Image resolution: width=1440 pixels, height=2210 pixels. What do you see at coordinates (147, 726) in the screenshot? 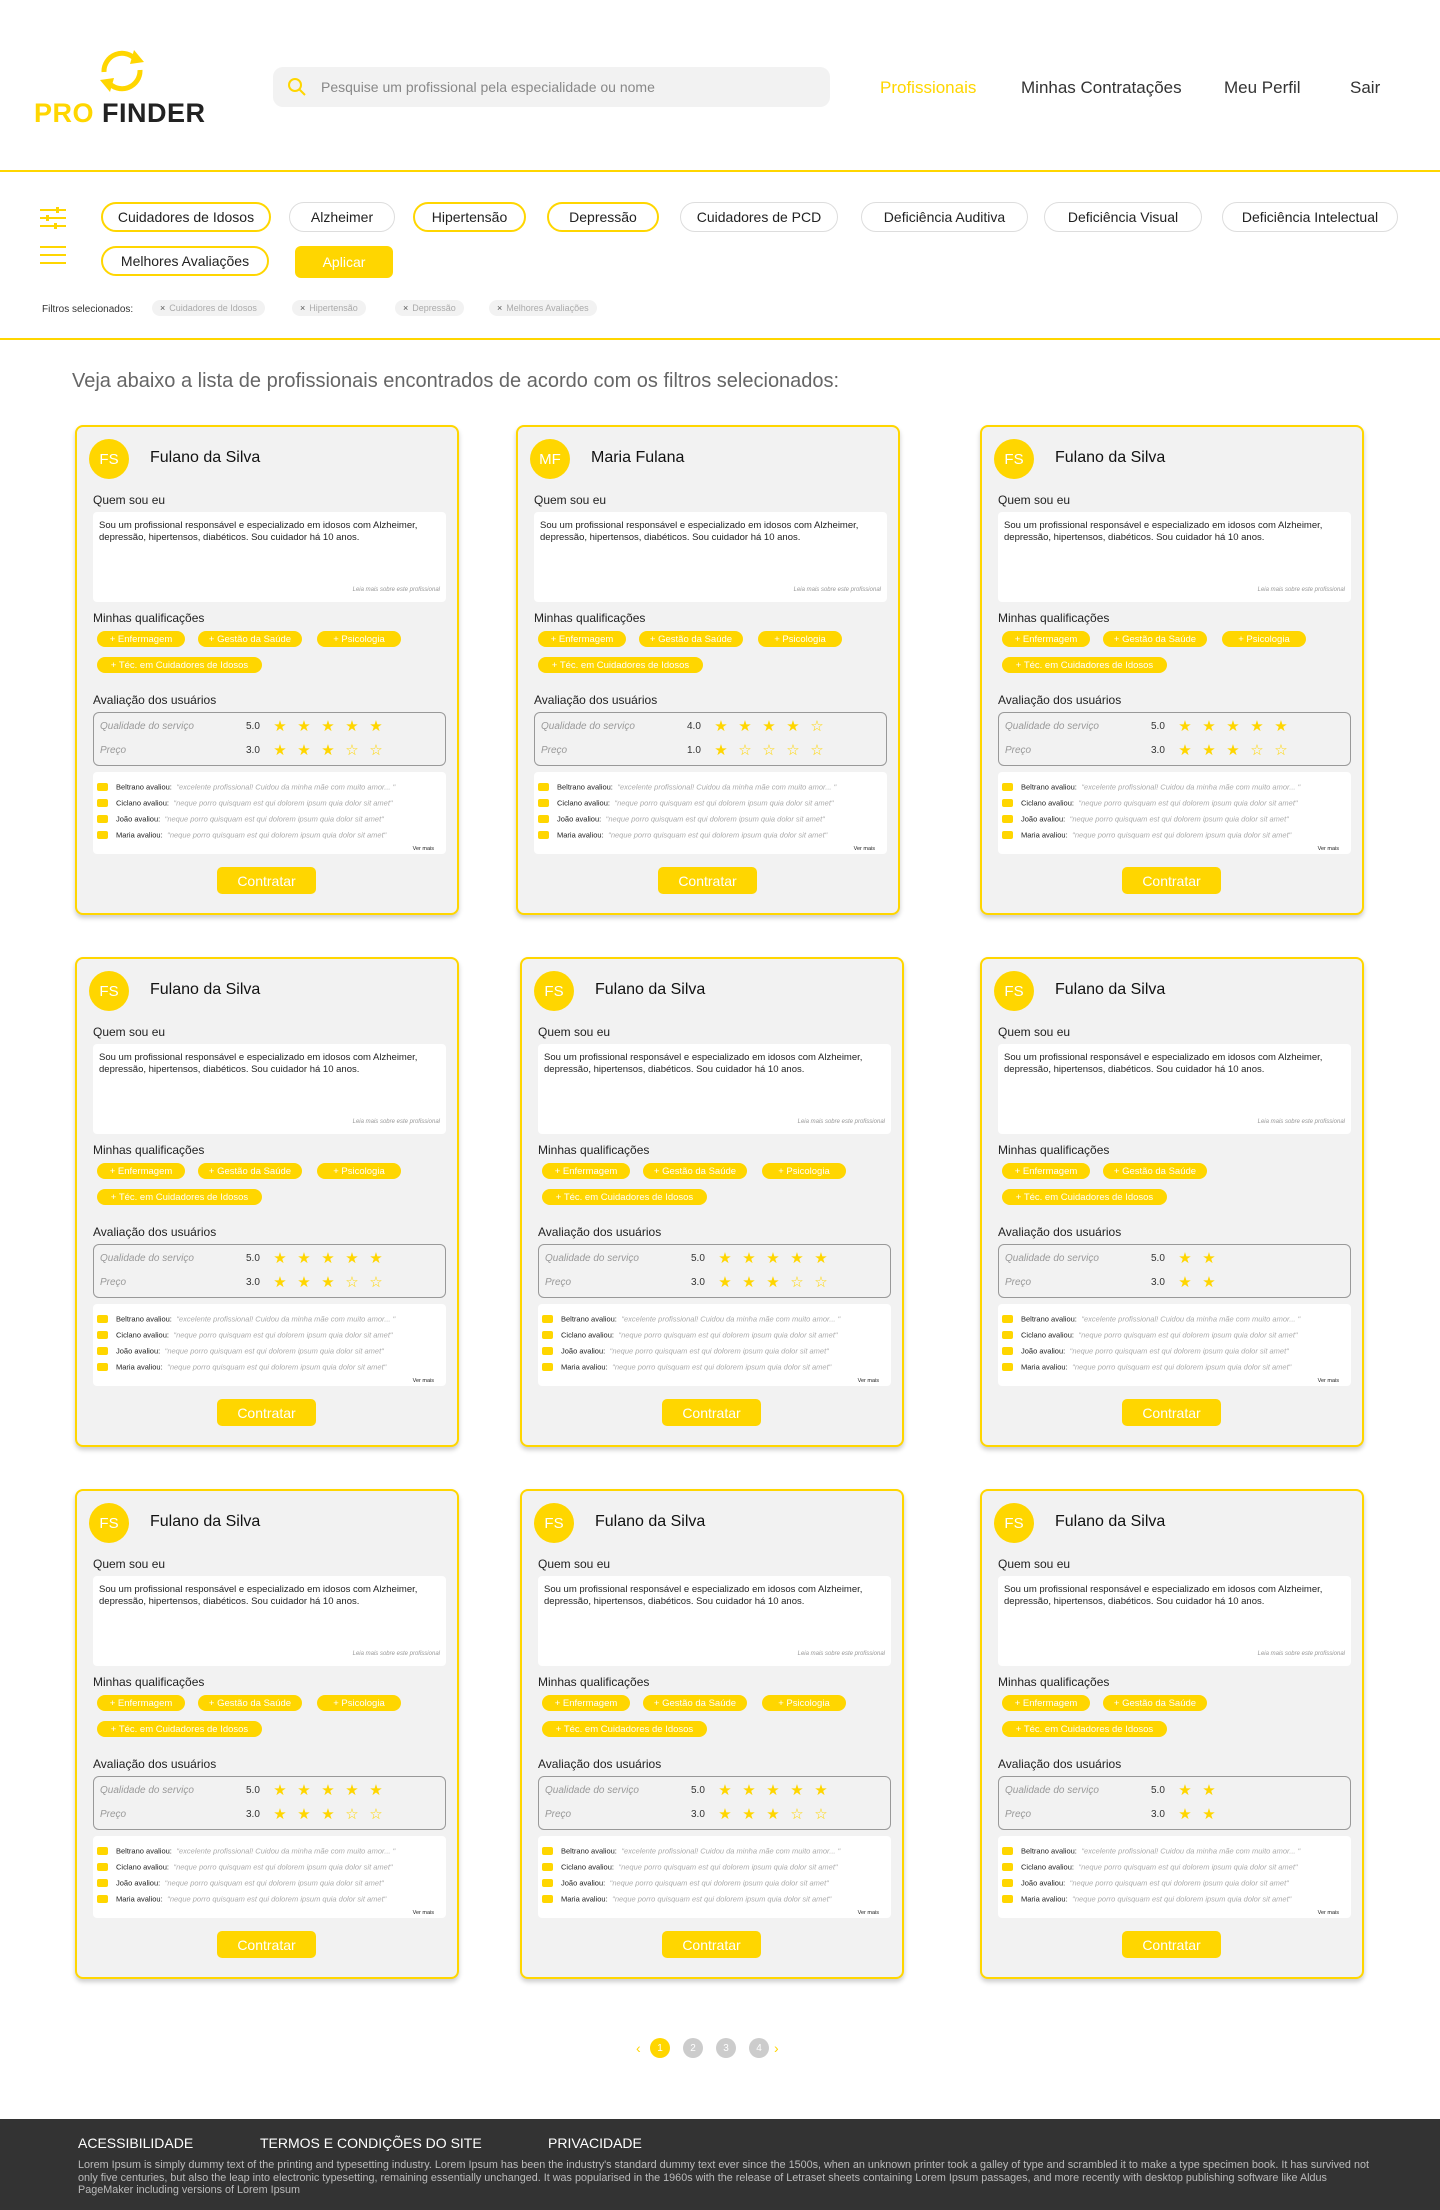
I see `rating-label: Qualidade do serviço` at bounding box center [147, 726].